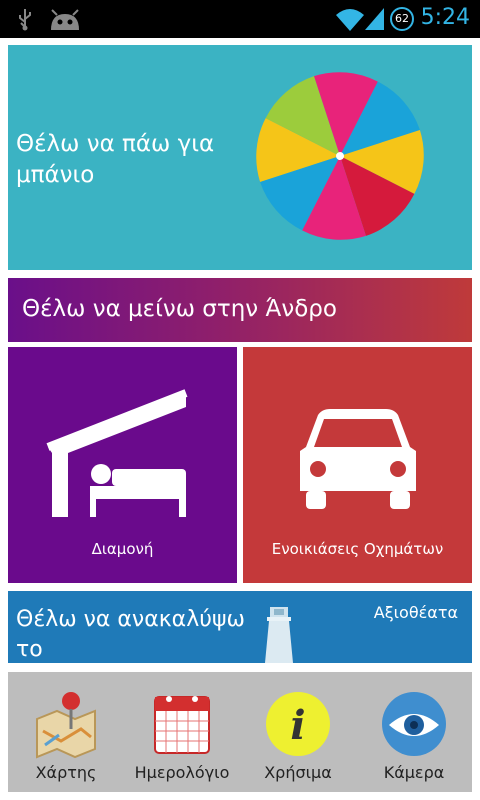 The height and width of the screenshot is (800, 480). I want to click on nav-calendar: Ημερολόγιο, so click(182, 732).